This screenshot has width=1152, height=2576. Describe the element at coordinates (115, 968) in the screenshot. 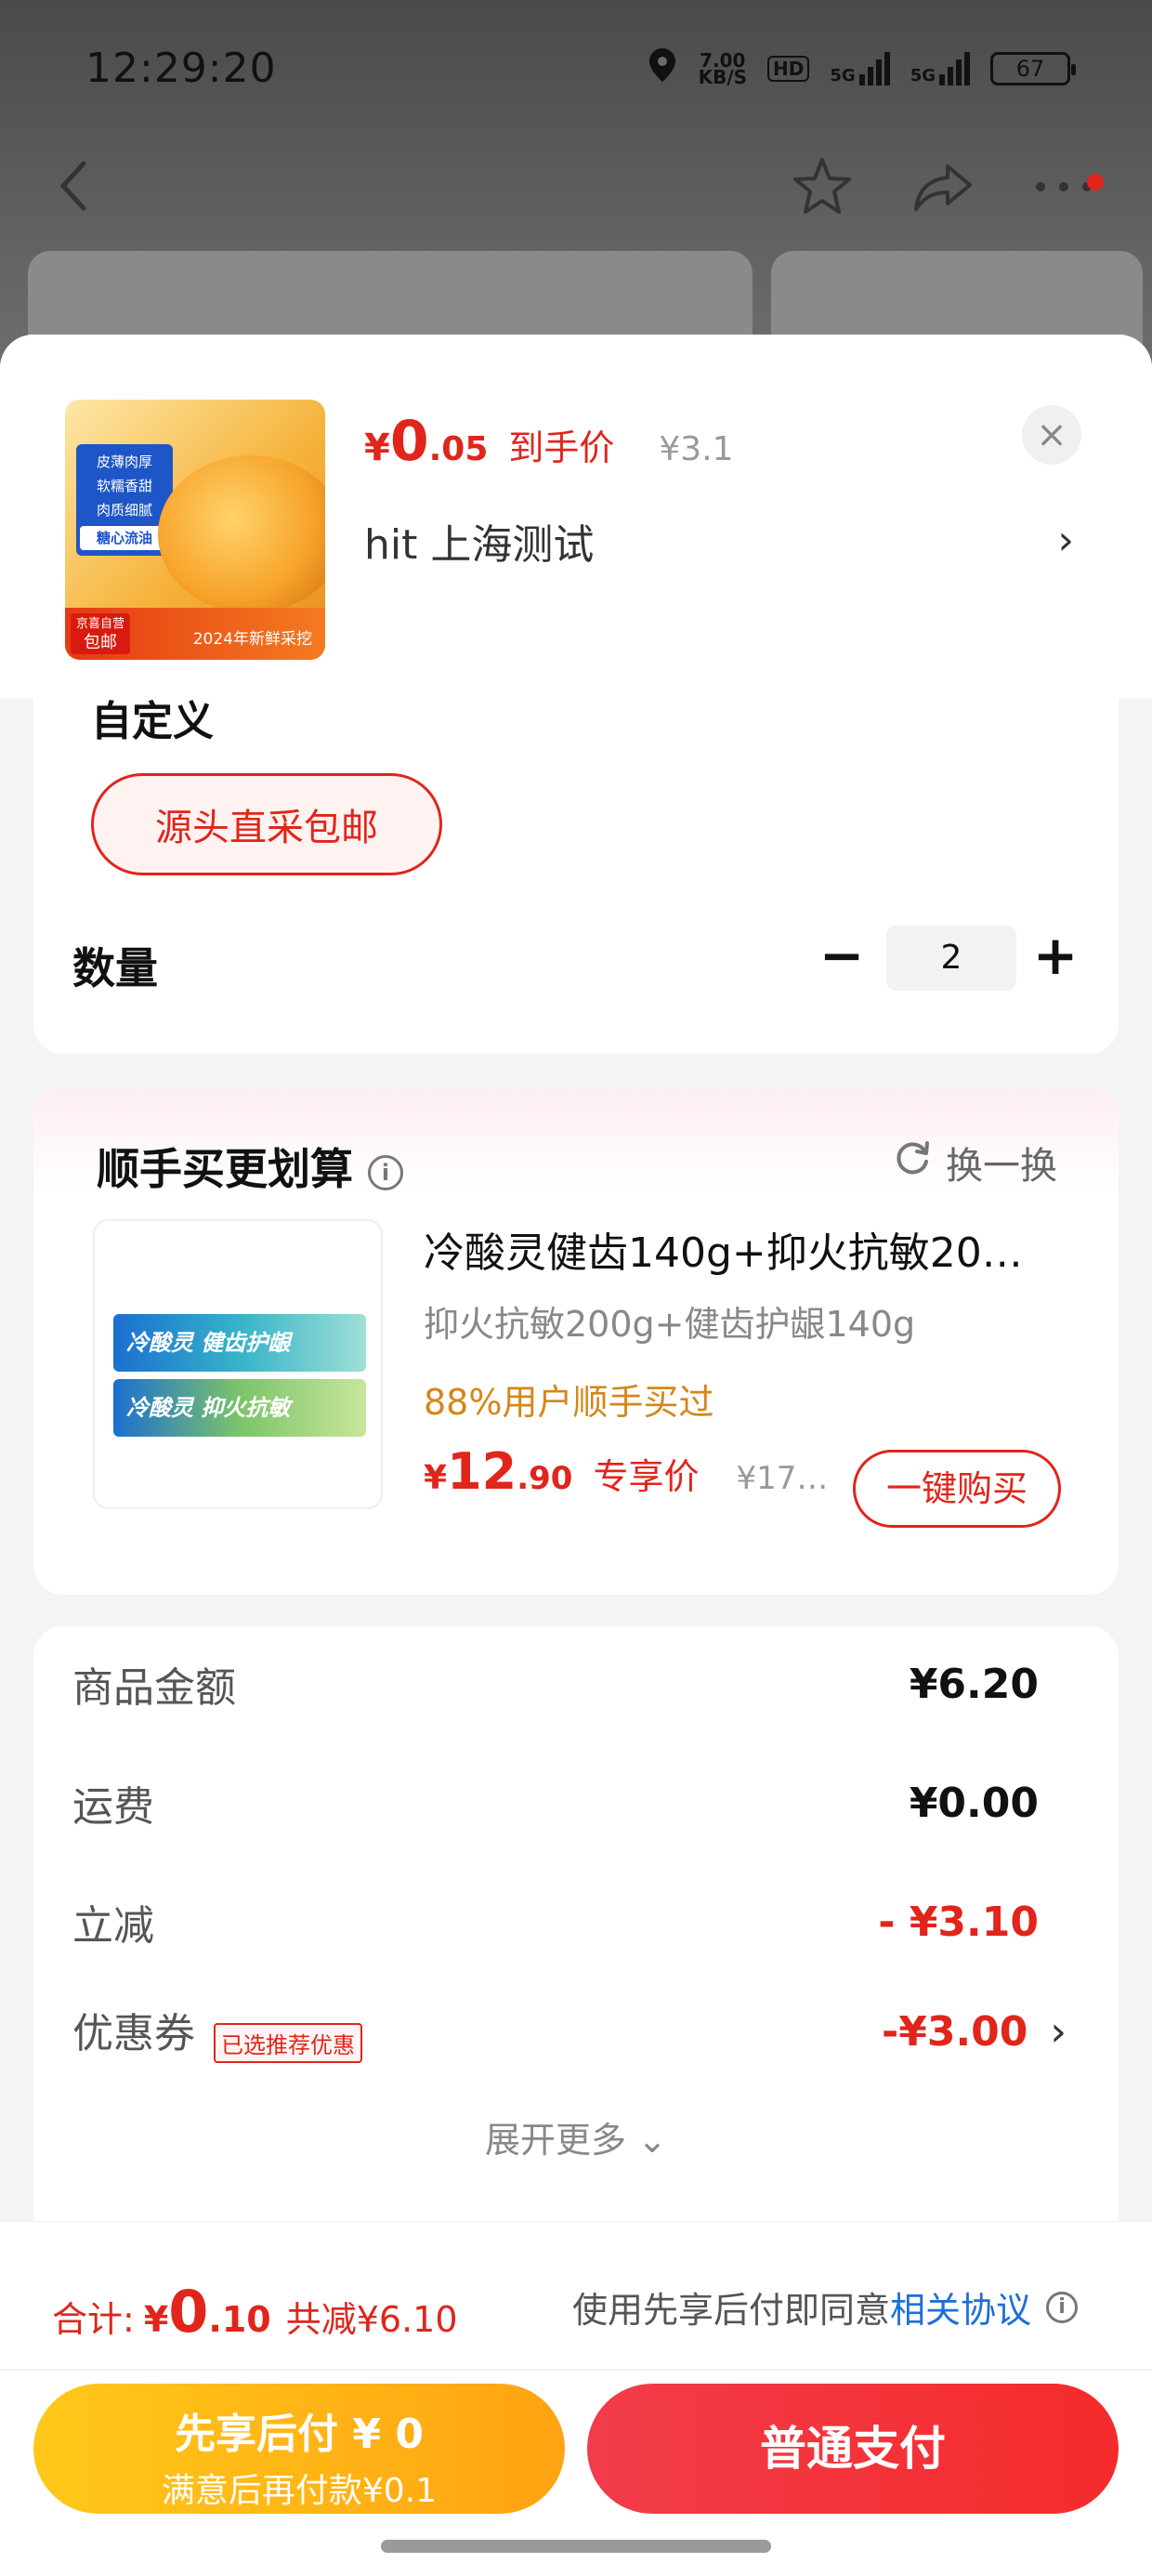

I see `quantity-label: 数量` at that location.